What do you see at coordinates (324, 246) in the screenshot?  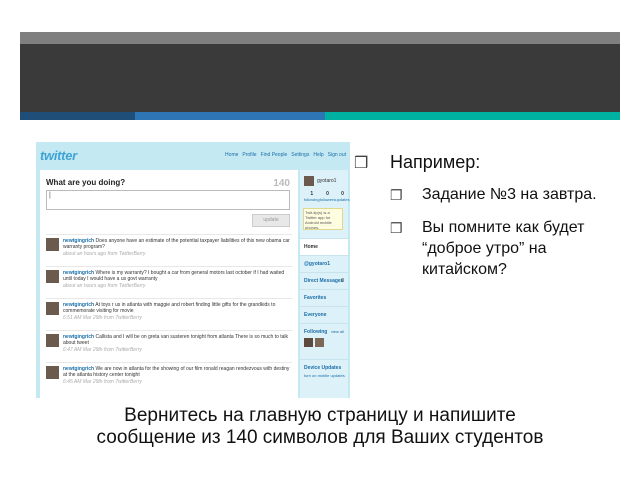 I see `sidebar-item-home: Home` at bounding box center [324, 246].